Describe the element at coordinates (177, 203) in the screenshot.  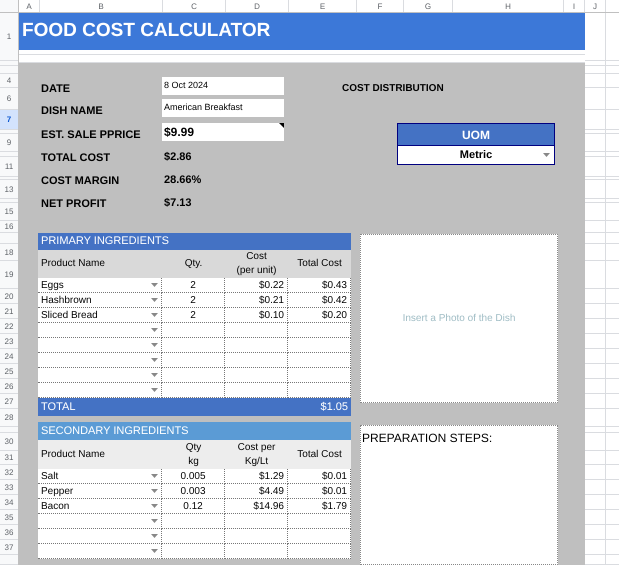
I see `value-text: $7.13` at that location.